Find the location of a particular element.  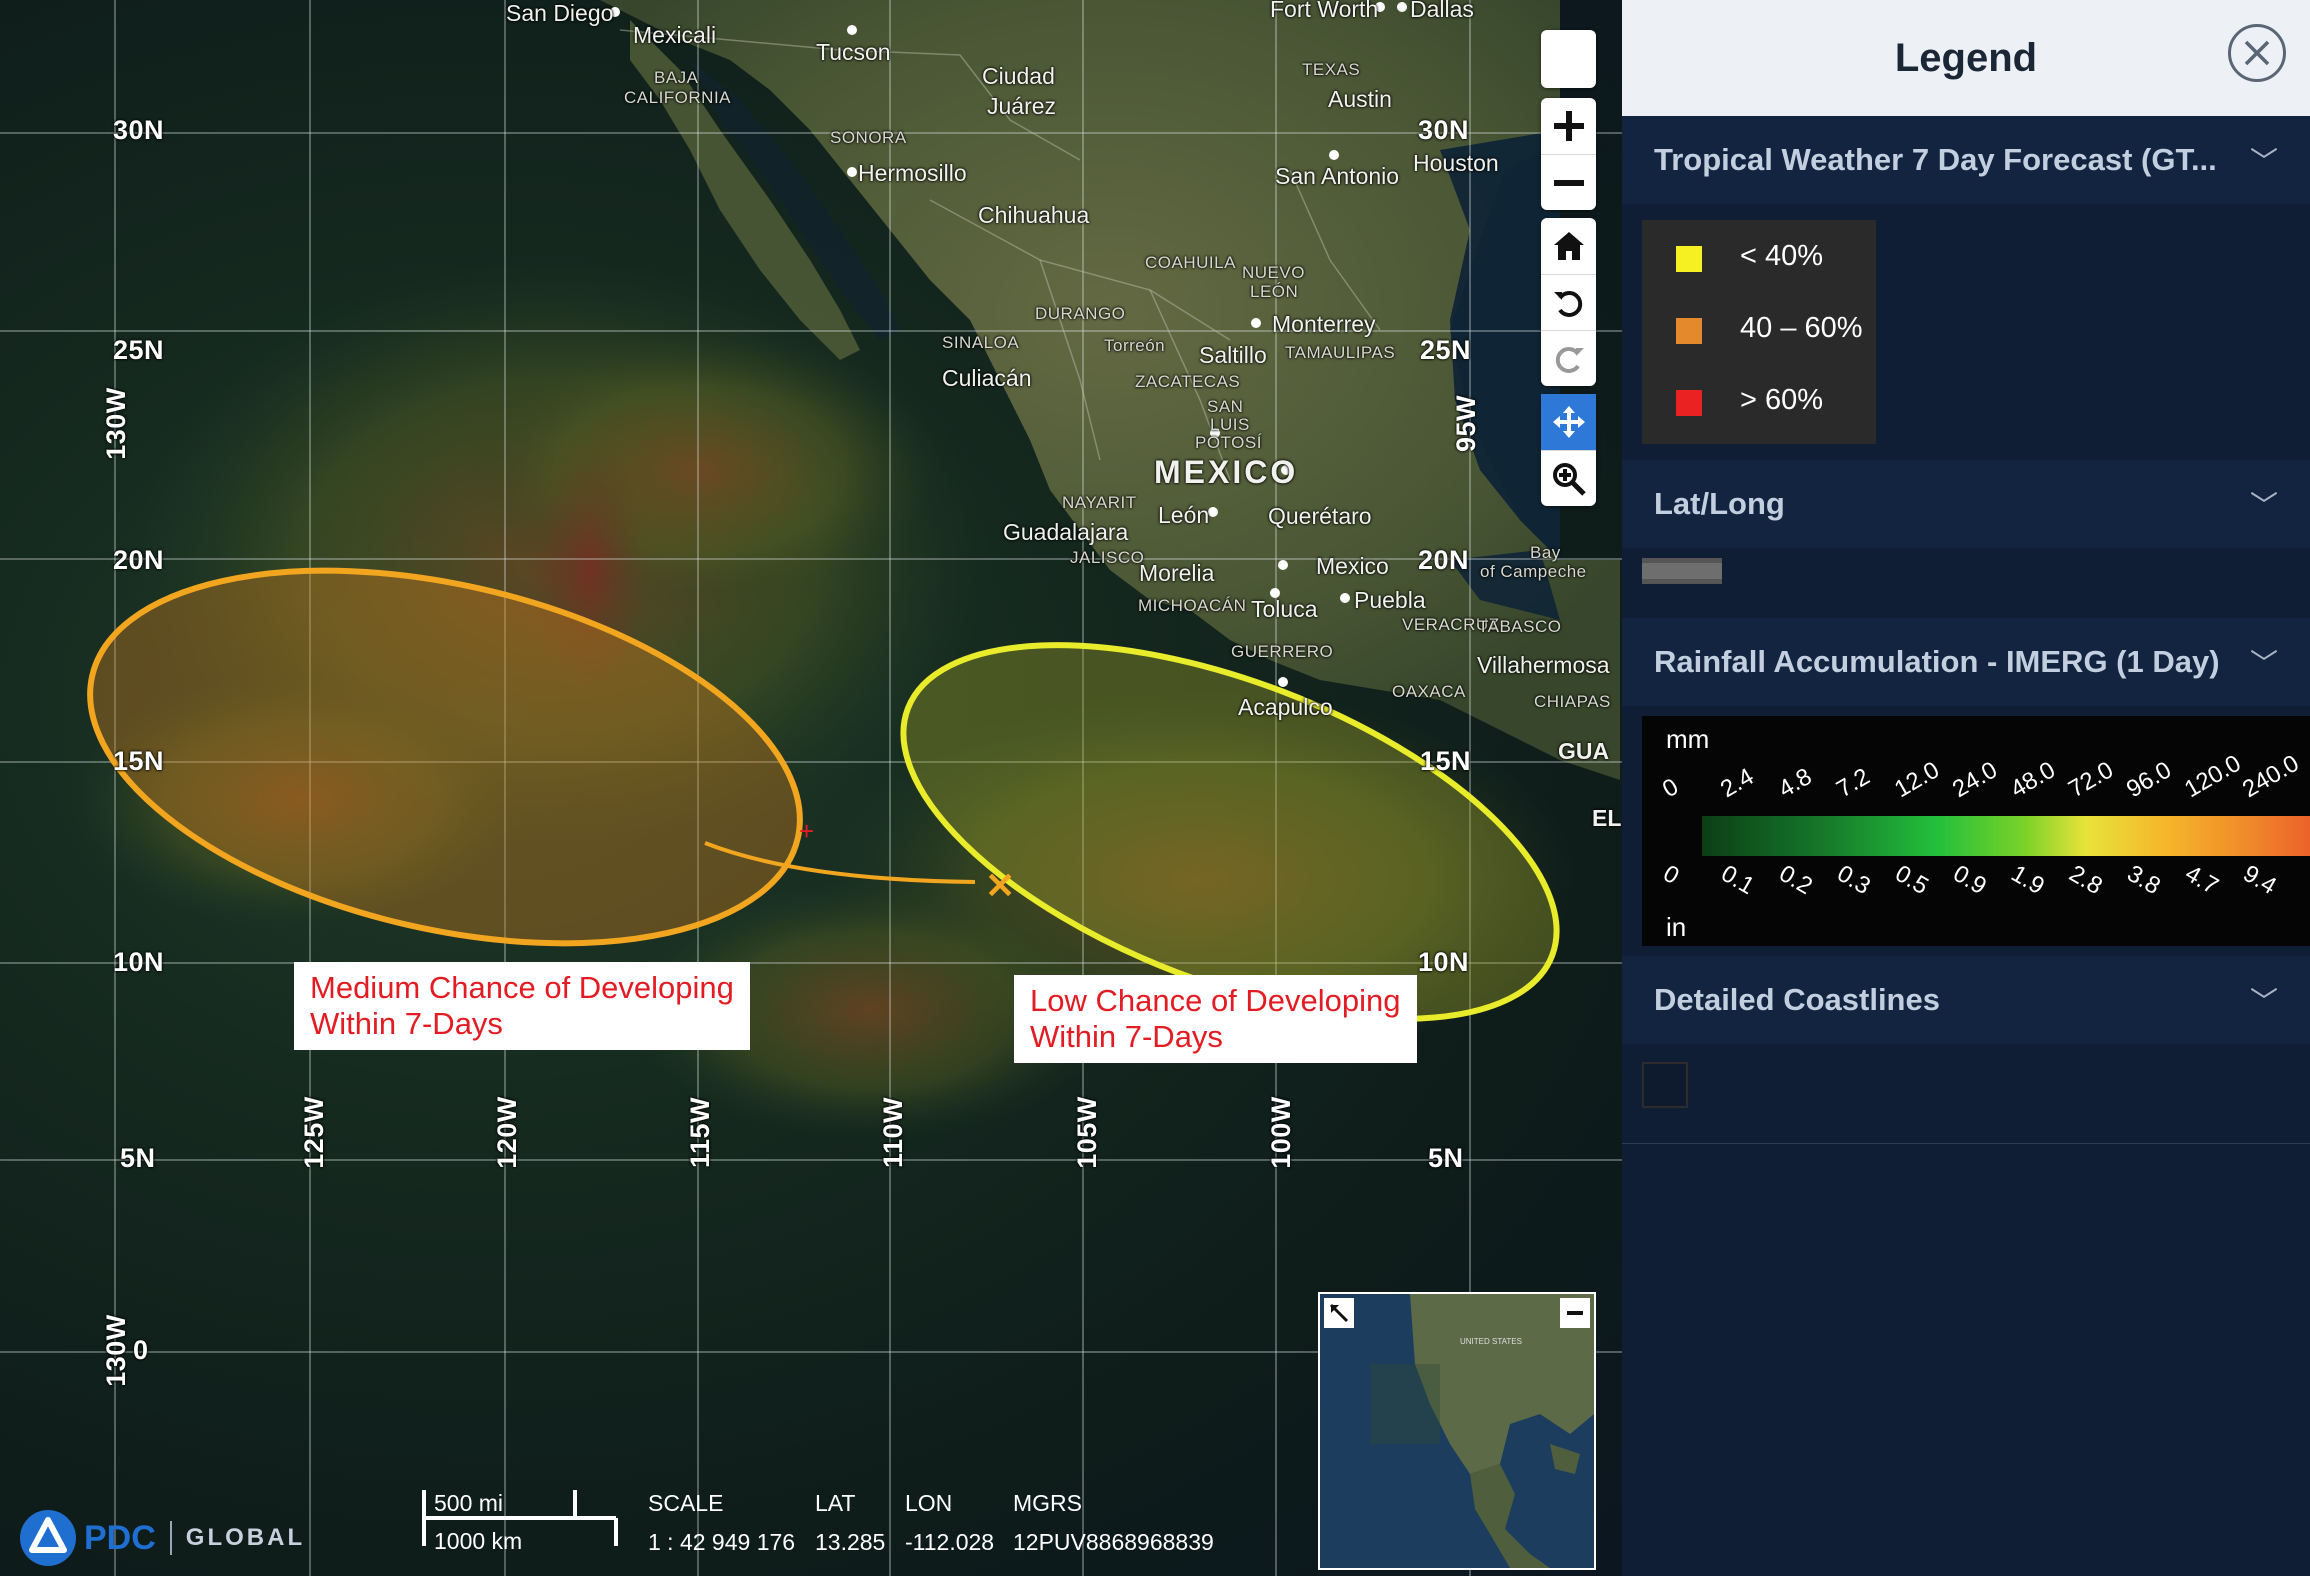

swatch-medium is located at coordinates (1689, 331).